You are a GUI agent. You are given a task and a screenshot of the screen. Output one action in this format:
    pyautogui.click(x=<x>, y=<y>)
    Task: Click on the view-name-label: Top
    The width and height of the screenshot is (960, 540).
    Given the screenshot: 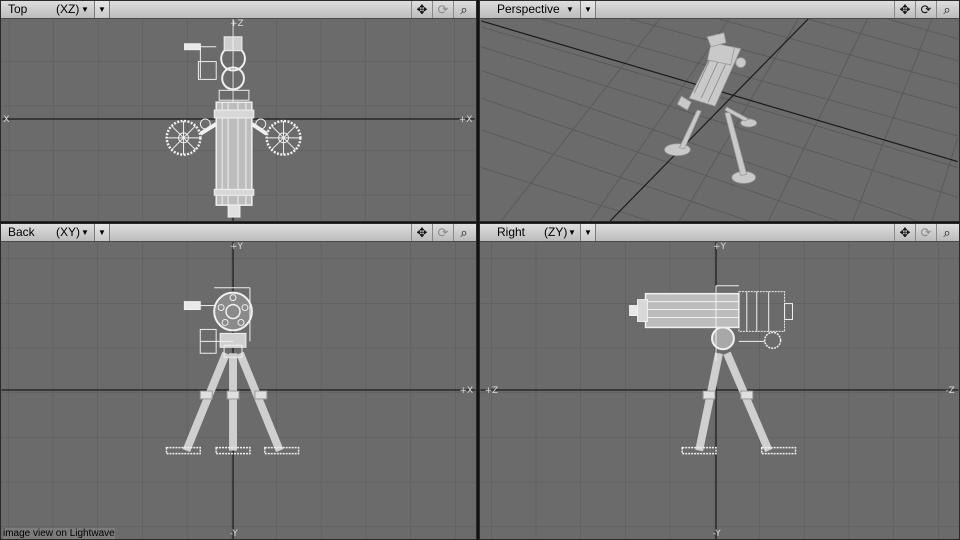 What is the action you would take?
    pyautogui.click(x=17, y=9)
    